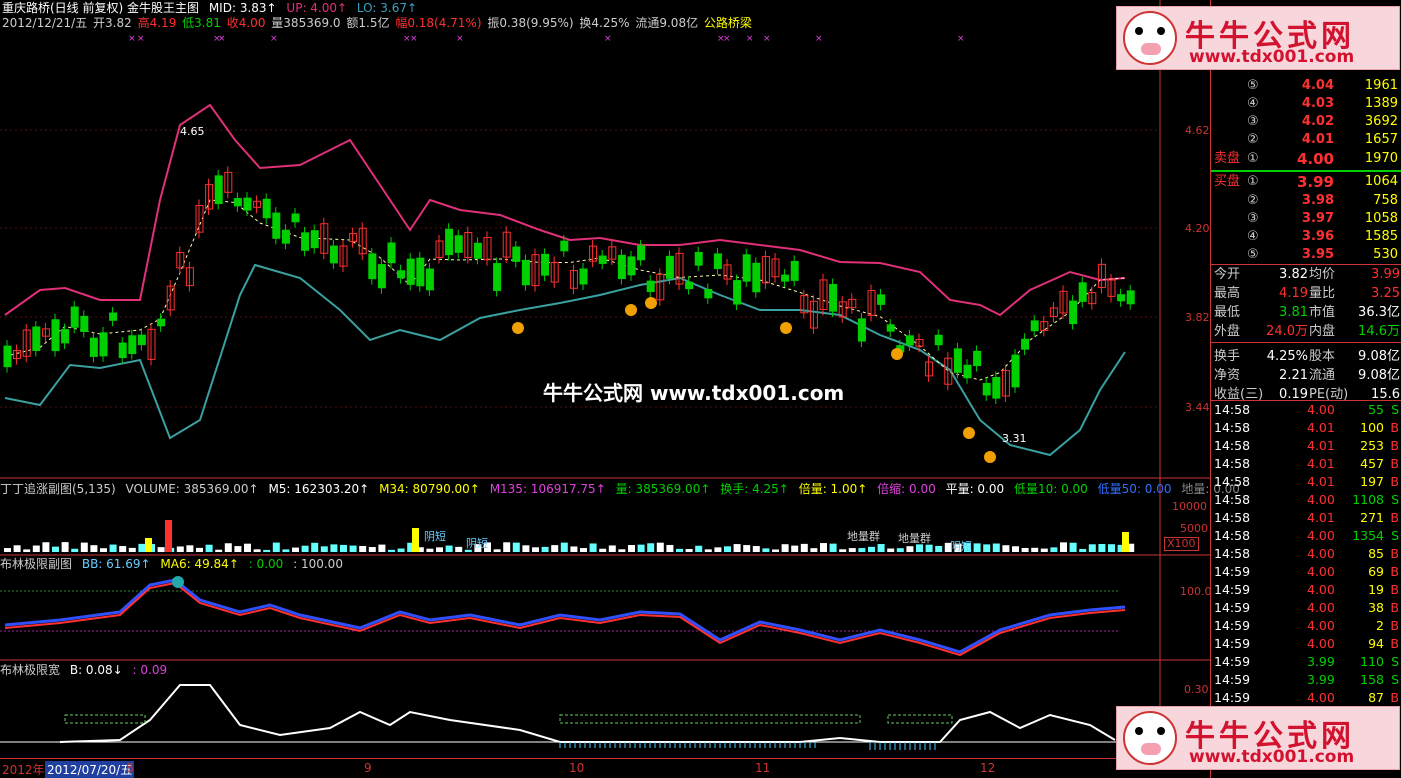 The height and width of the screenshot is (778, 1401). Describe the element at coordinates (1306, 464) in the screenshot. I see `tick-row: 14:58 4.01 457 B` at that location.